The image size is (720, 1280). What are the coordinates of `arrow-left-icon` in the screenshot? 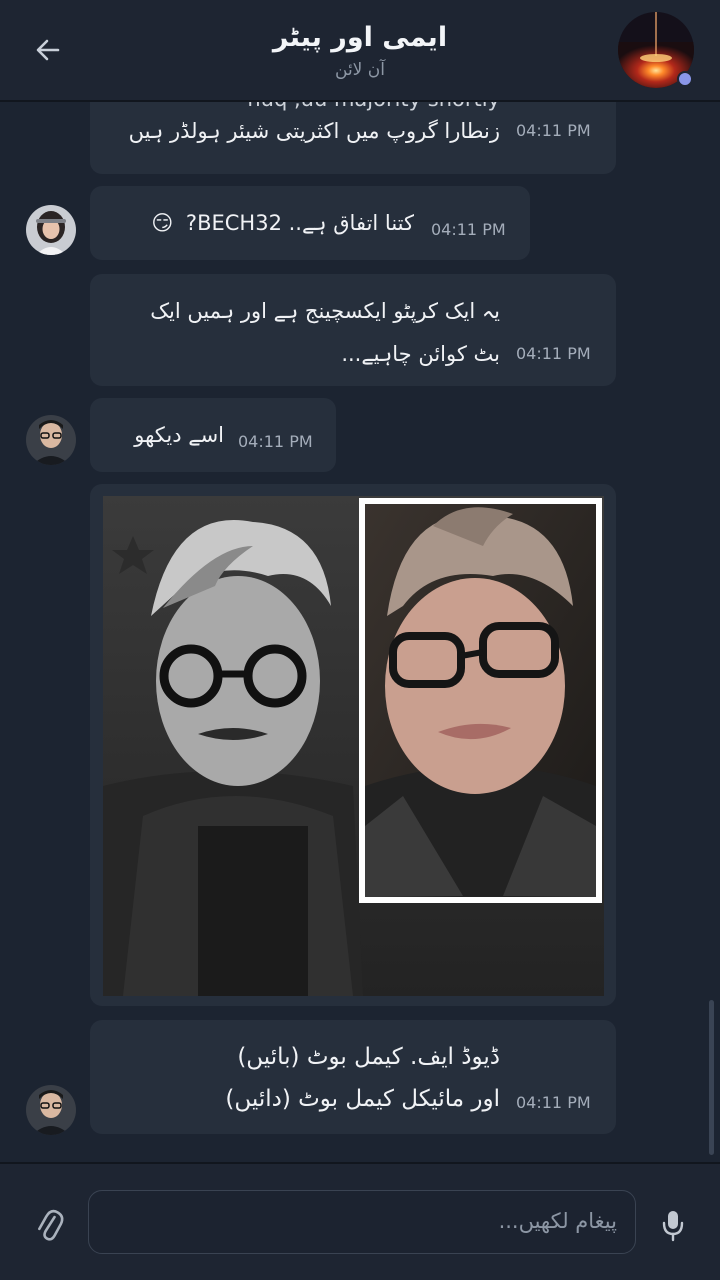 It's located at (48, 50).